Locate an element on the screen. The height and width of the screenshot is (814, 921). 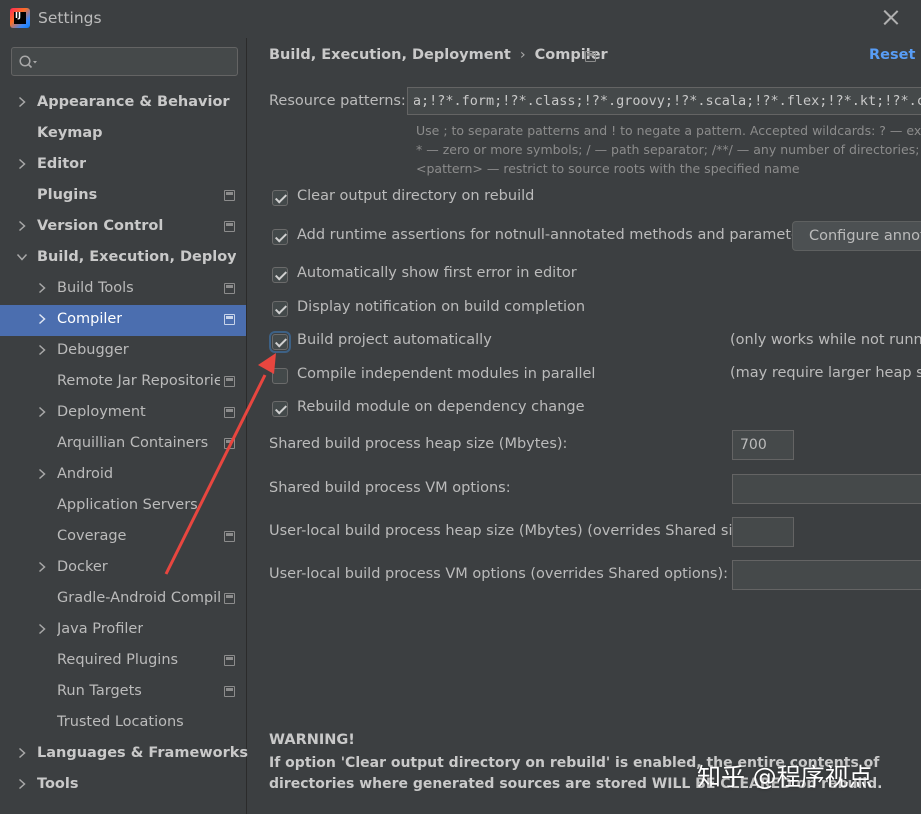
sidebar-item-remote-jar-repositories: Remote Jar Repositories is located at coordinates (123, 382).